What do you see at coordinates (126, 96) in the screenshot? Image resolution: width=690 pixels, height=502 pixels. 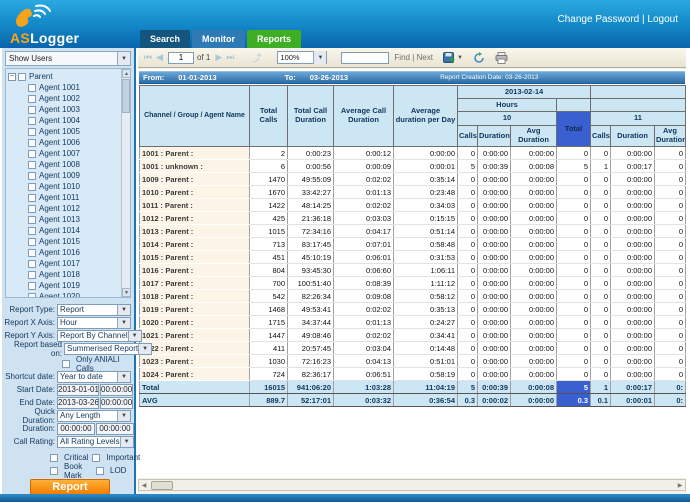 I see `tree-scroll-thumb` at bounding box center [126, 96].